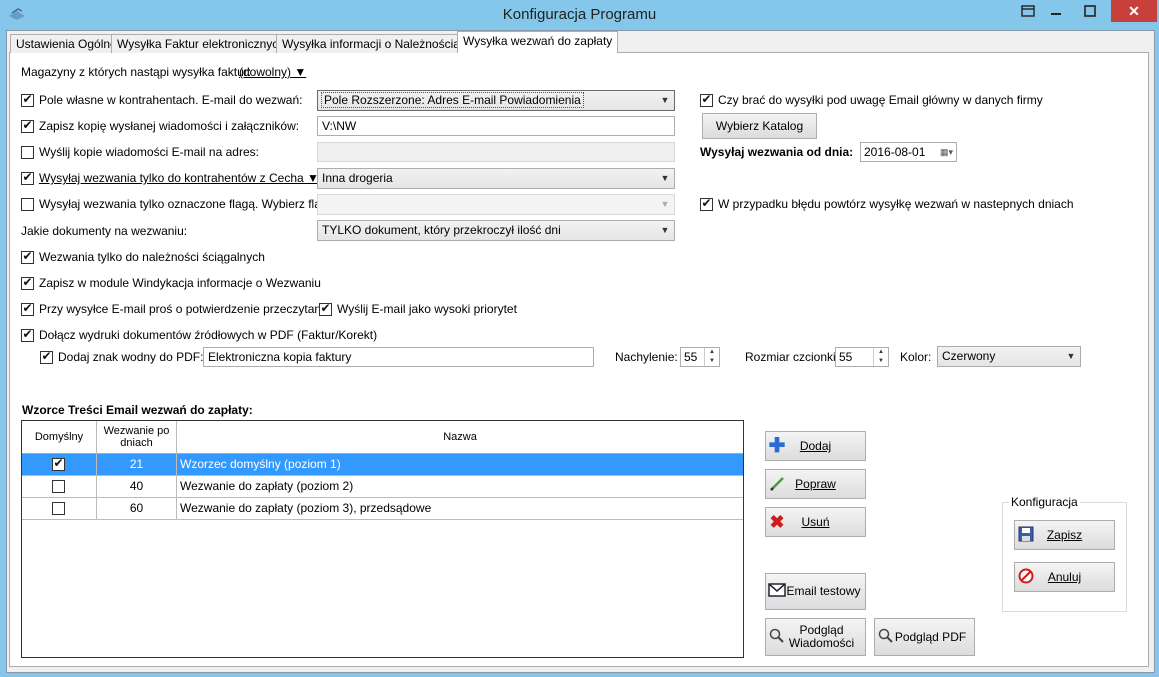 This screenshot has width=1159, height=677. I want to click on preview-message-button: Podgląd Wiadomości, so click(815, 637).